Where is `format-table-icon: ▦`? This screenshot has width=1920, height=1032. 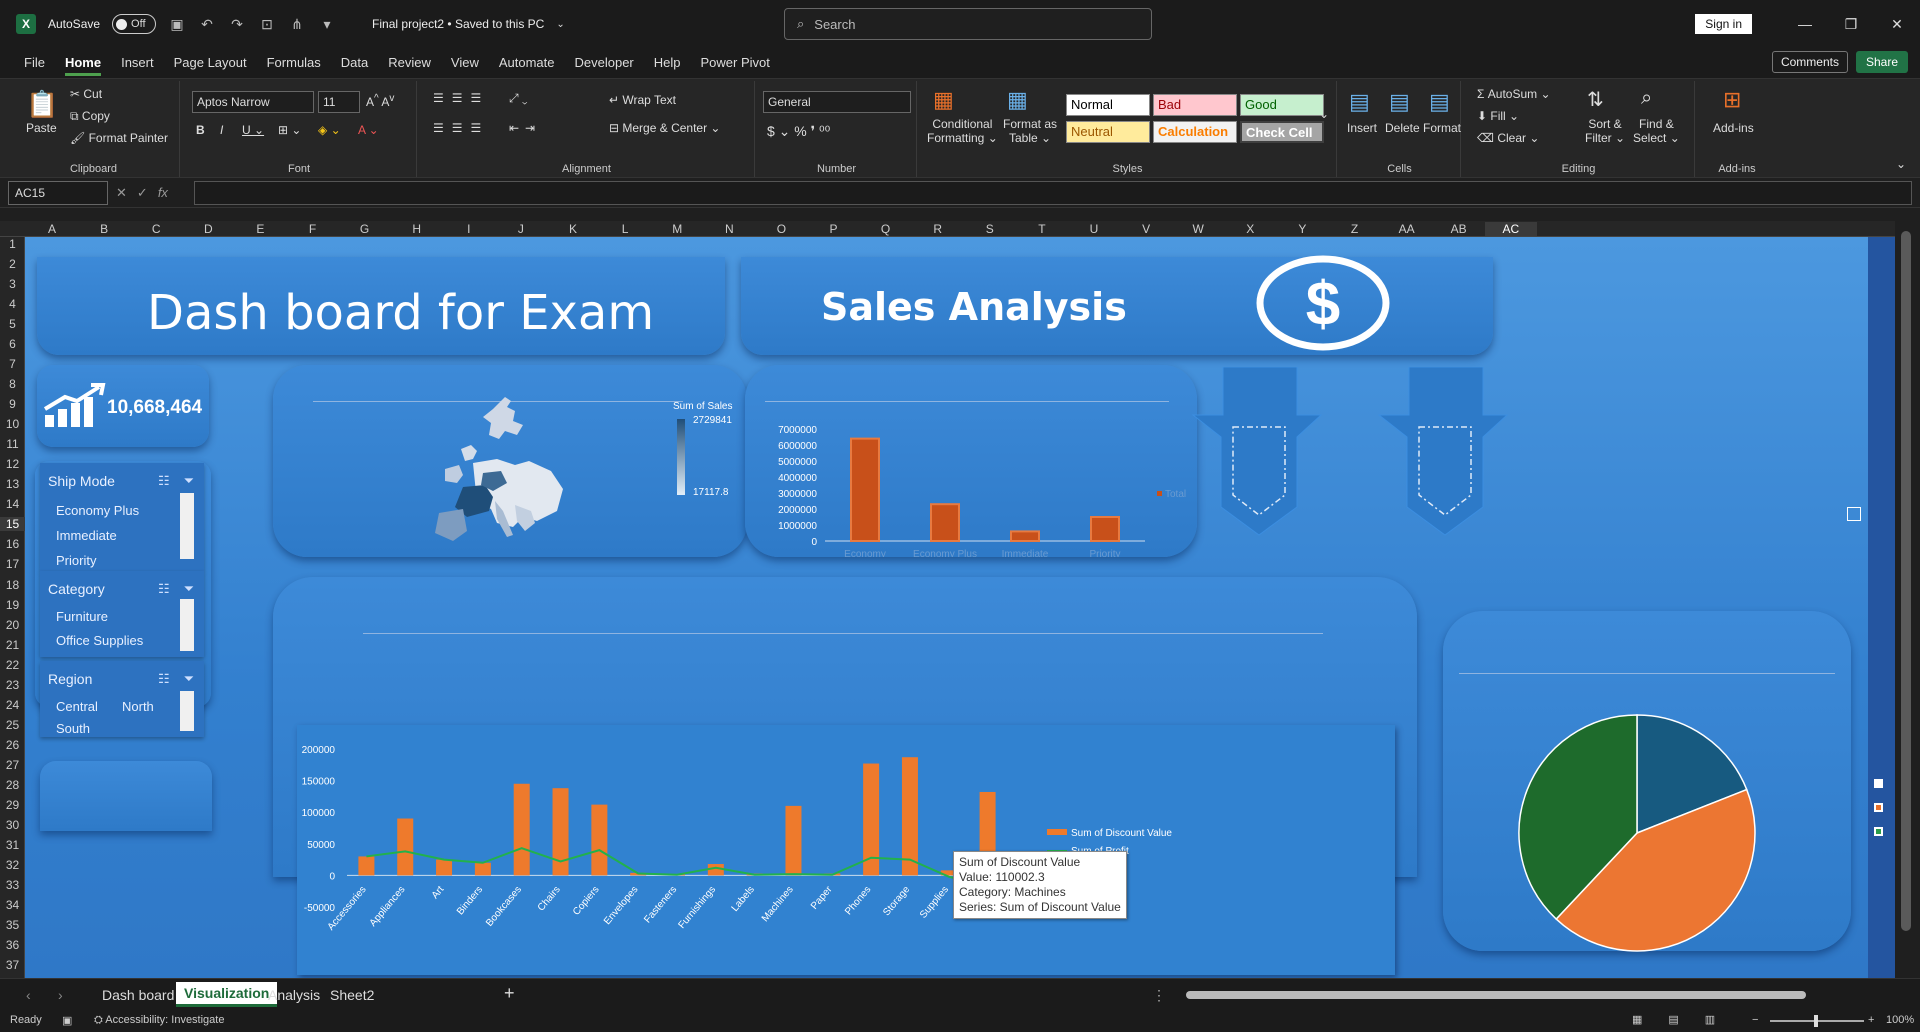
format-table-icon: ▦ is located at coordinates (1017, 100).